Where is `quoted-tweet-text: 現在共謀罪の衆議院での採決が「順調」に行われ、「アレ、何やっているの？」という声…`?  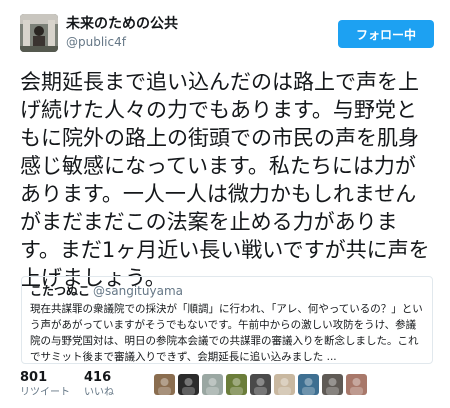 quoted-tweet-text: 現在共謀罪の衆議院での採決が「順調」に行われ、「アレ、何やっているの？」という声… is located at coordinates (226, 333).